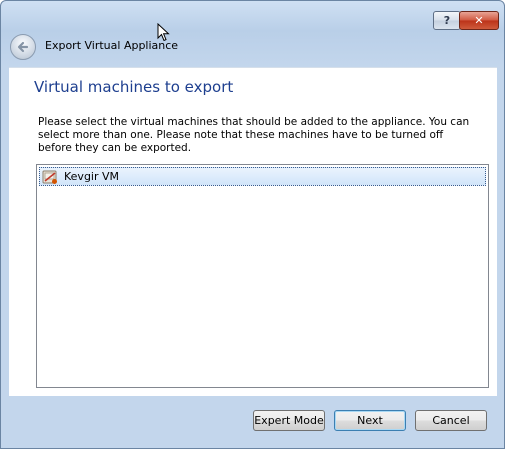  I want to click on button-bar: Expert Mode Next Cancel, so click(252, 422).